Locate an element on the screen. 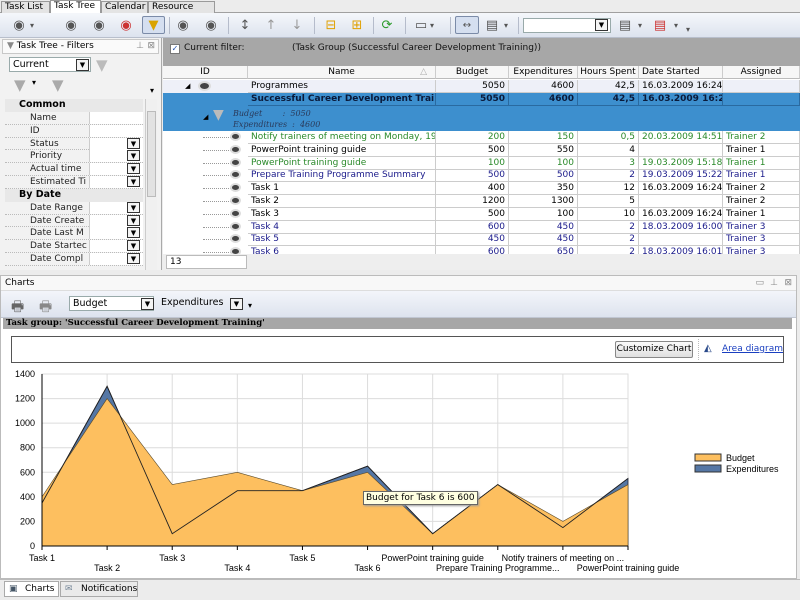 The height and width of the screenshot is (600, 800). col-header-assigned: Assigned is located at coordinates (761, 72).